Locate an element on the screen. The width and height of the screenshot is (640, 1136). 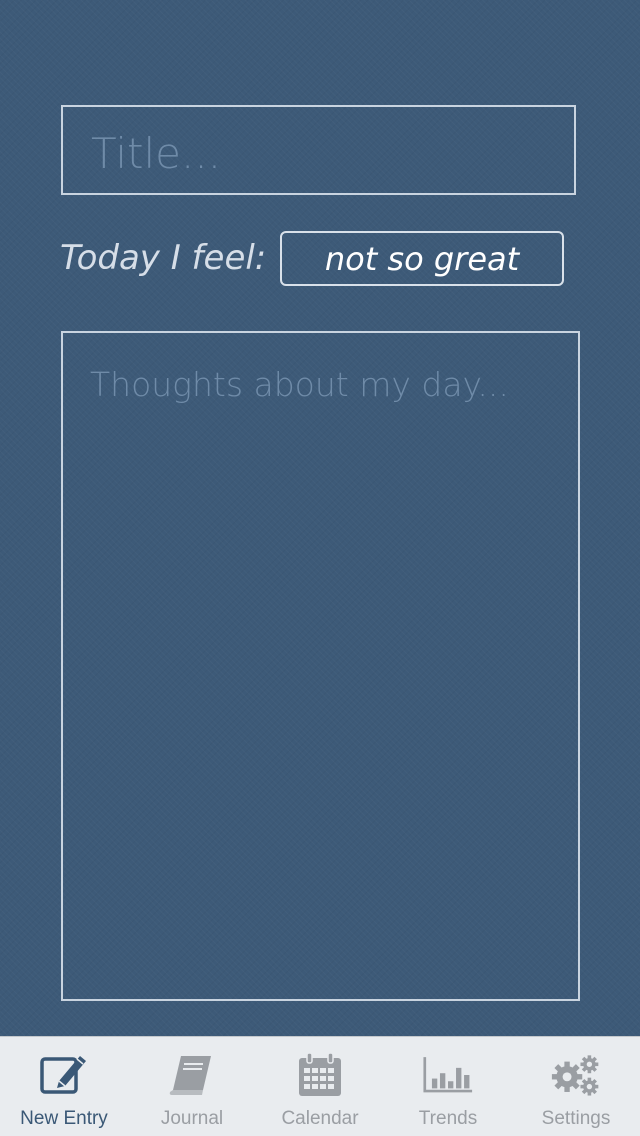
tab-journal: Journal is located at coordinates (192, 1086).